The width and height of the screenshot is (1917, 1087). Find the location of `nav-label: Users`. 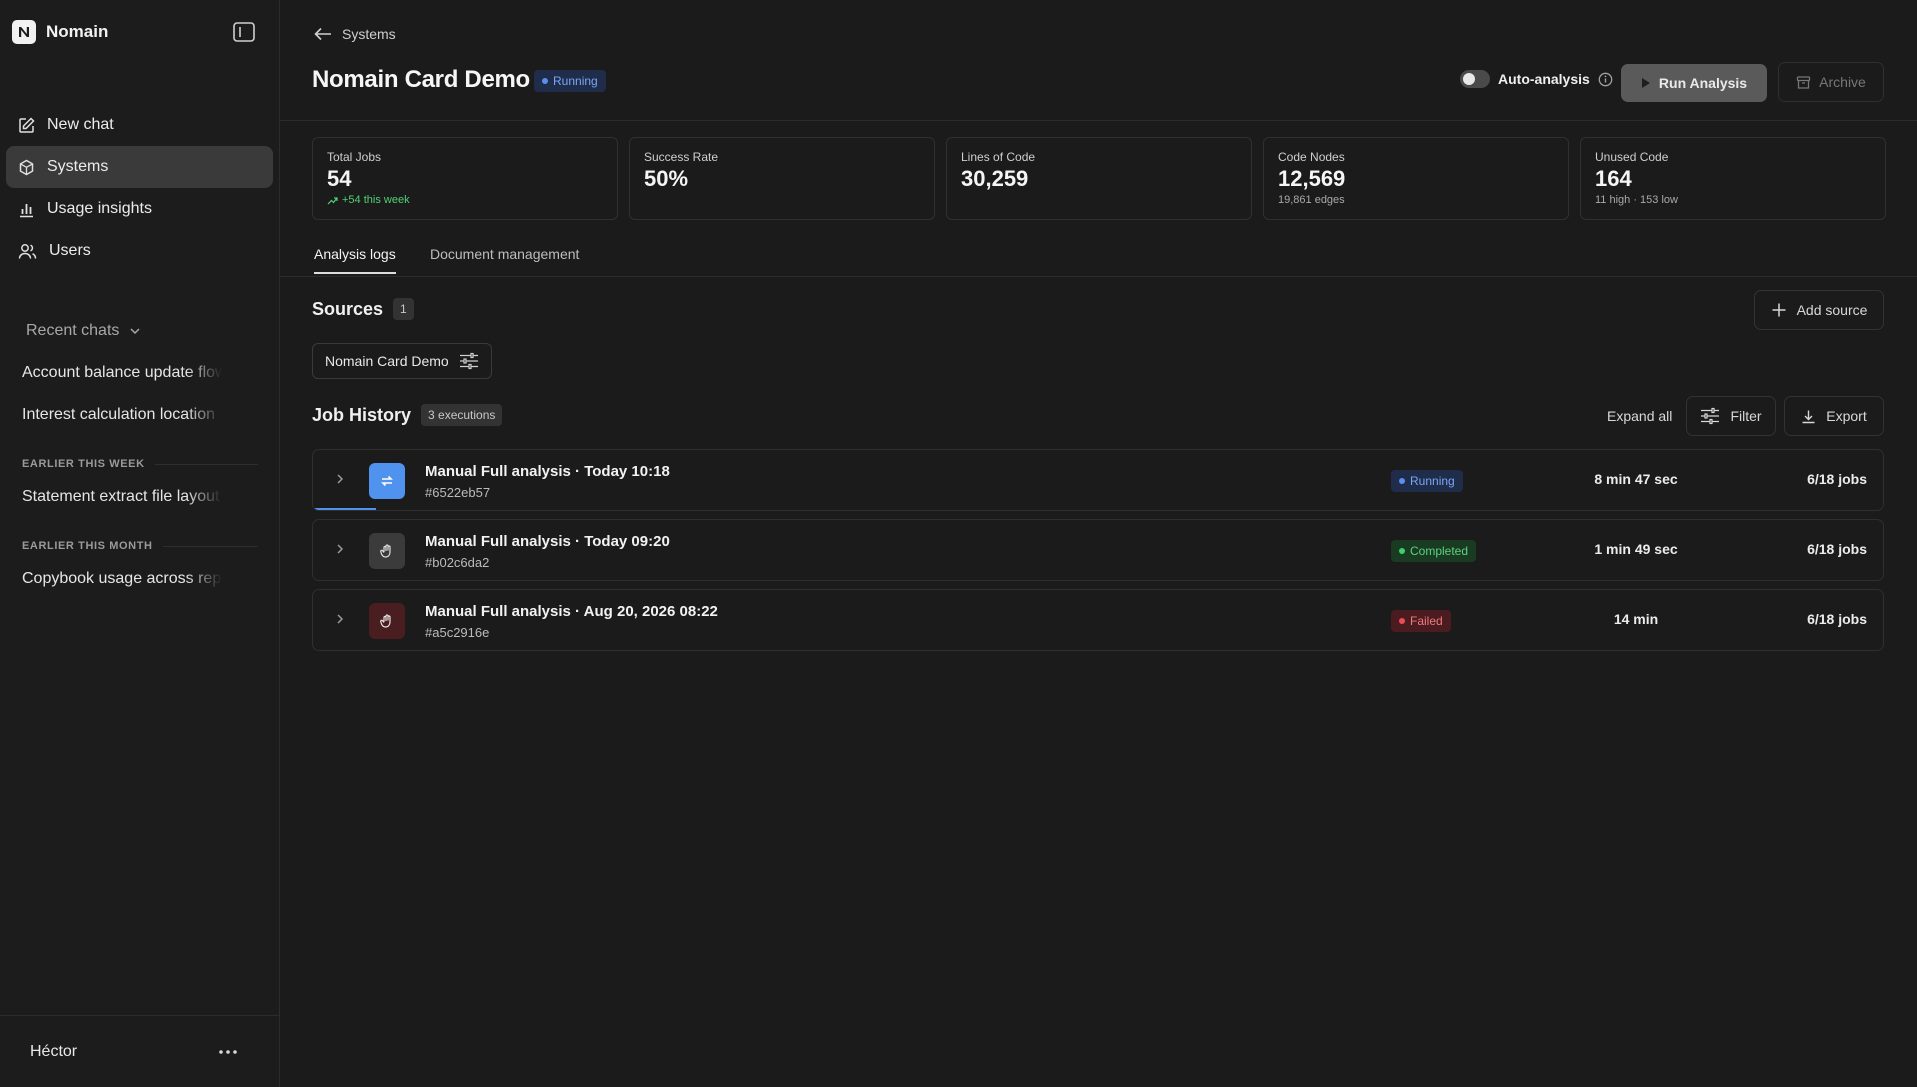

nav-label: Users is located at coordinates (70, 250).